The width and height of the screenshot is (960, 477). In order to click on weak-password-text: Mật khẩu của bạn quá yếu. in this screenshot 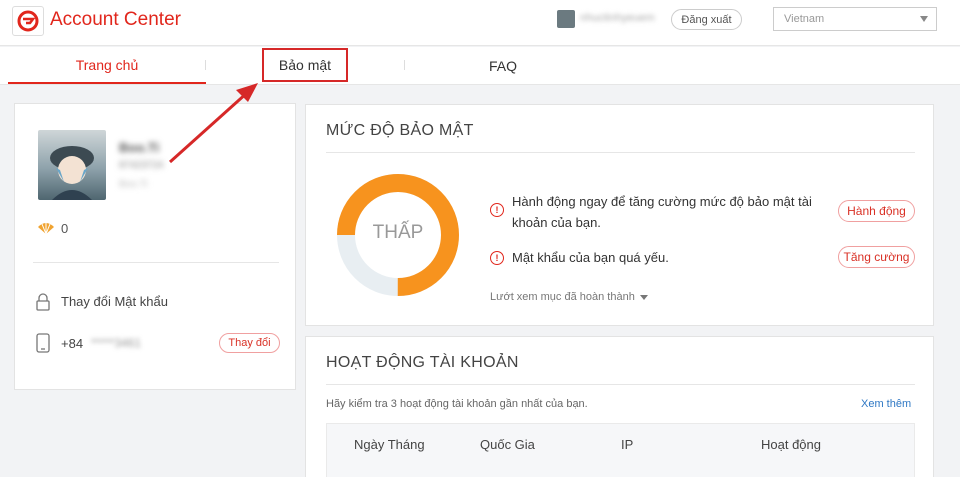, I will do `click(590, 257)`.